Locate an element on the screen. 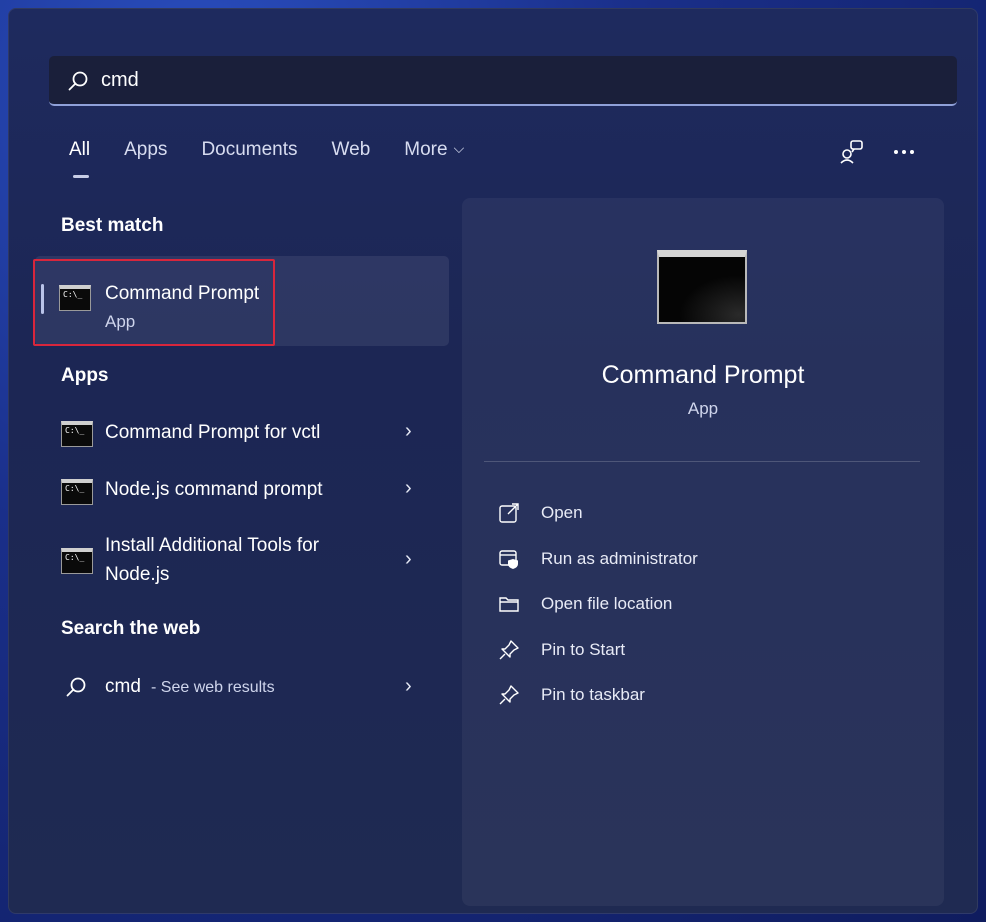 The height and width of the screenshot is (922, 986). best-match-title: Command Prompt is located at coordinates (182, 293).